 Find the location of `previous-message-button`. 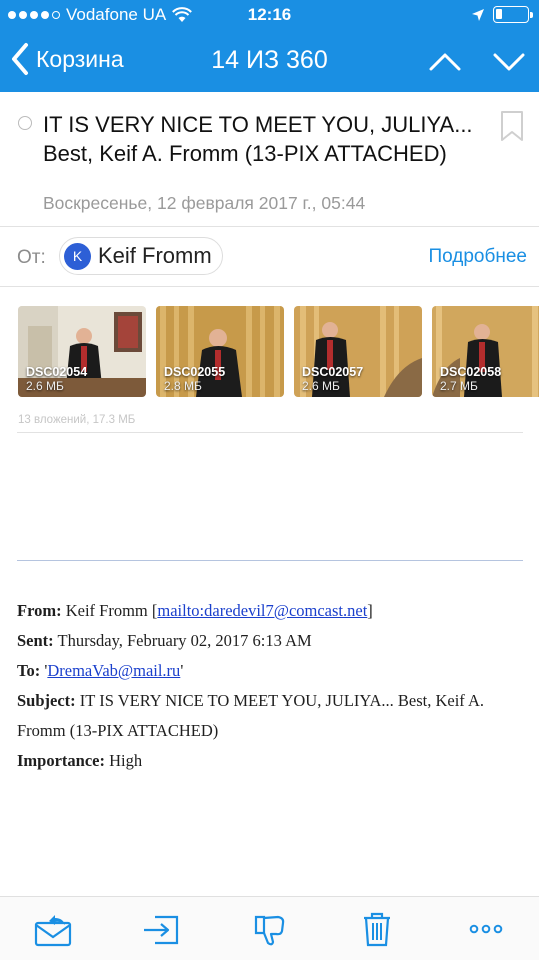

previous-message-button is located at coordinates (445, 61).